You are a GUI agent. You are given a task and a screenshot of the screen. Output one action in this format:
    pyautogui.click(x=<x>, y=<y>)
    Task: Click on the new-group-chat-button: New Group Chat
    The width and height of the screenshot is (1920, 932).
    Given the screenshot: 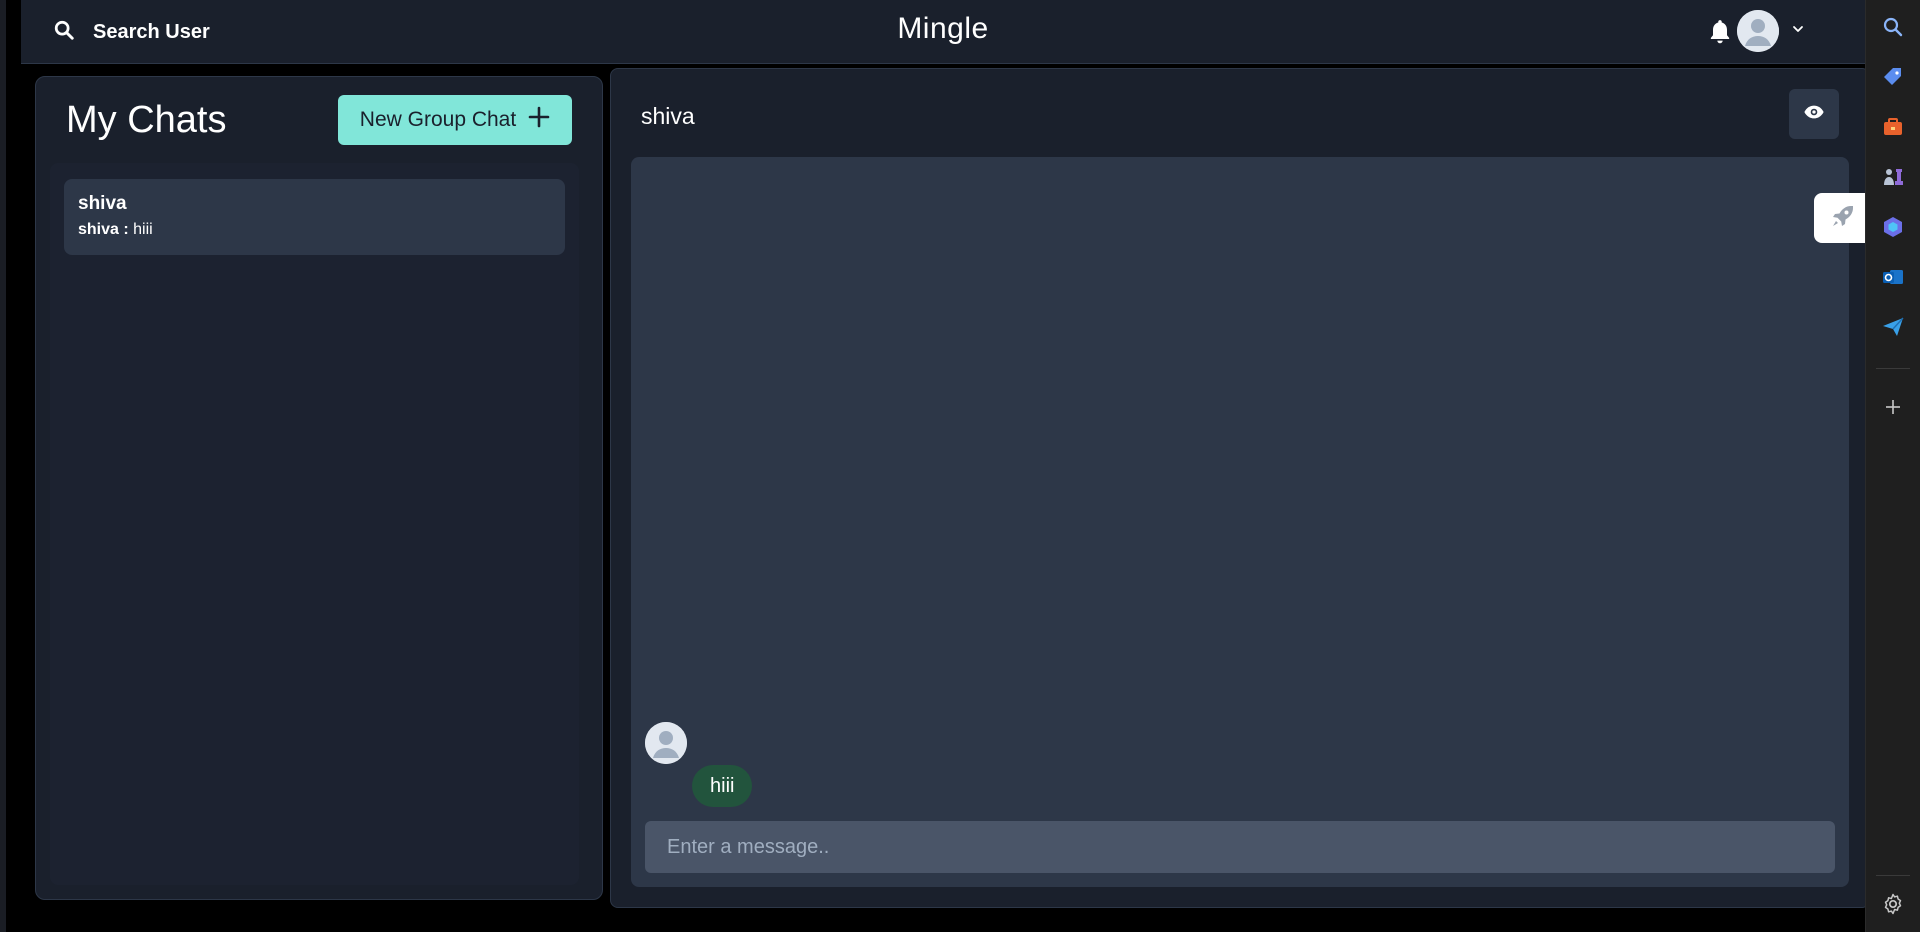 What is the action you would take?
    pyautogui.click(x=455, y=120)
    